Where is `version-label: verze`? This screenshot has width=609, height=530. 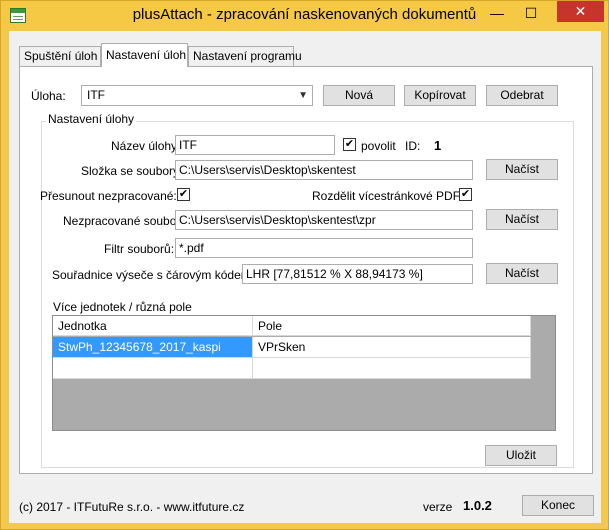
version-label: verze is located at coordinates (438, 507).